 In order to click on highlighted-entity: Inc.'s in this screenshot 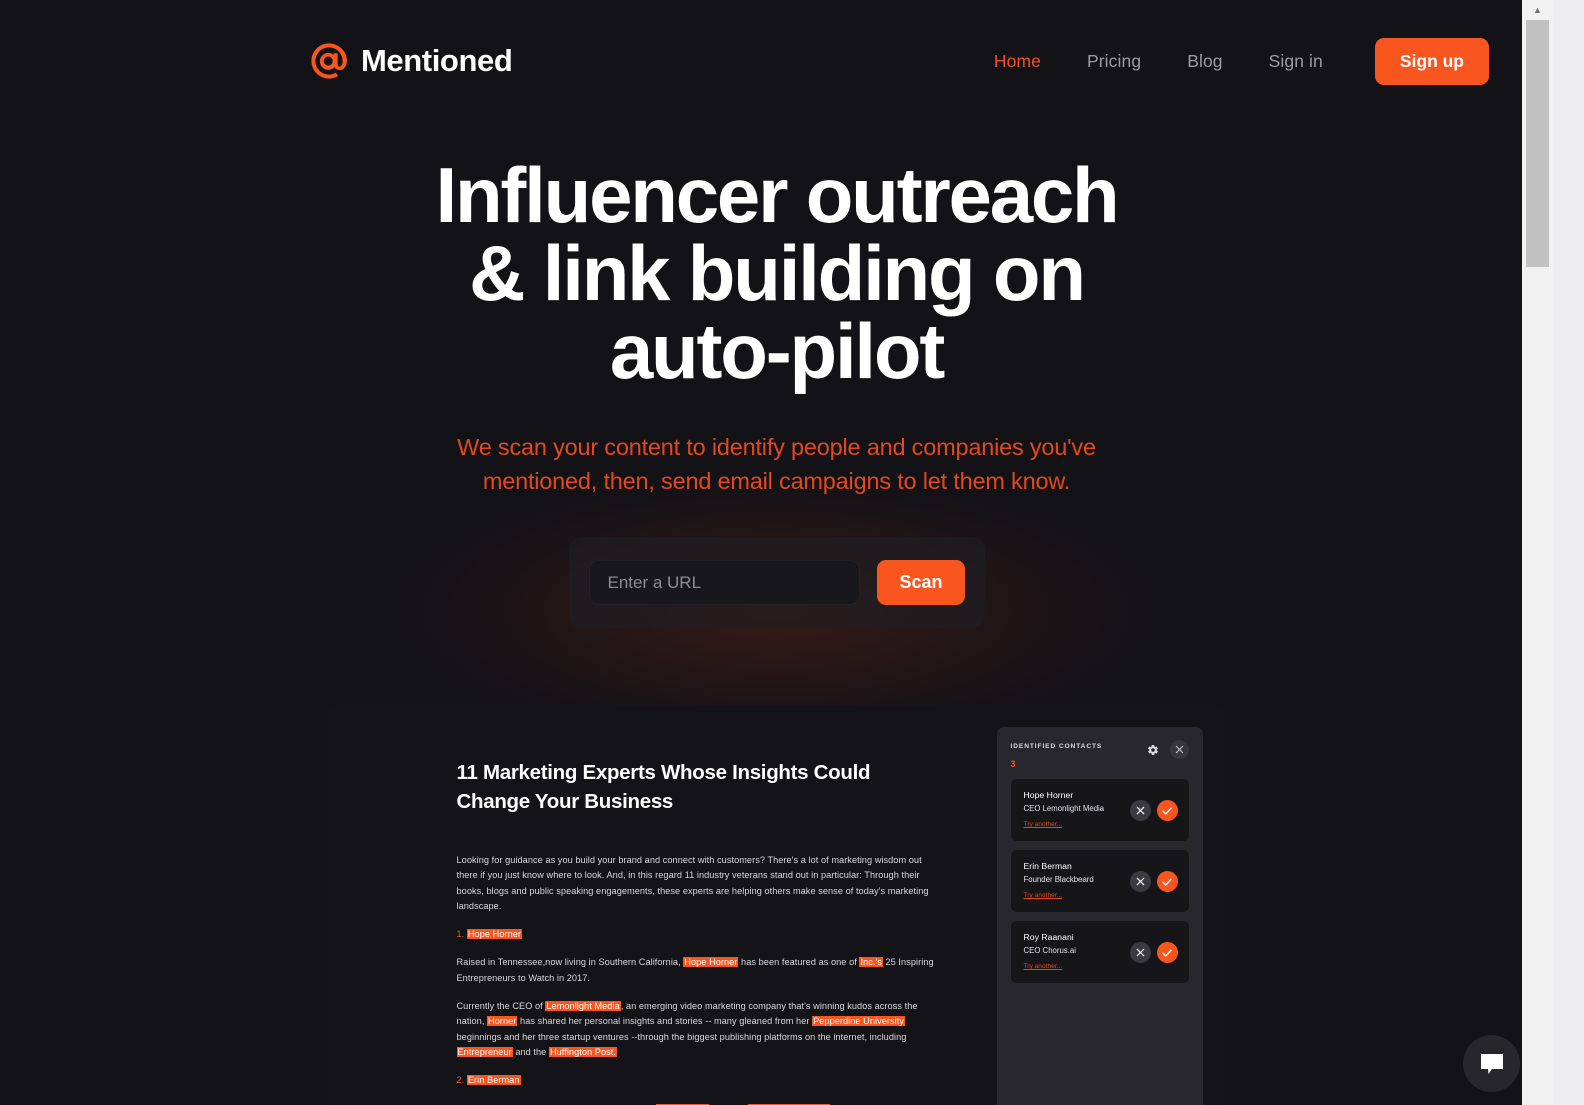, I will do `click(871, 962)`.